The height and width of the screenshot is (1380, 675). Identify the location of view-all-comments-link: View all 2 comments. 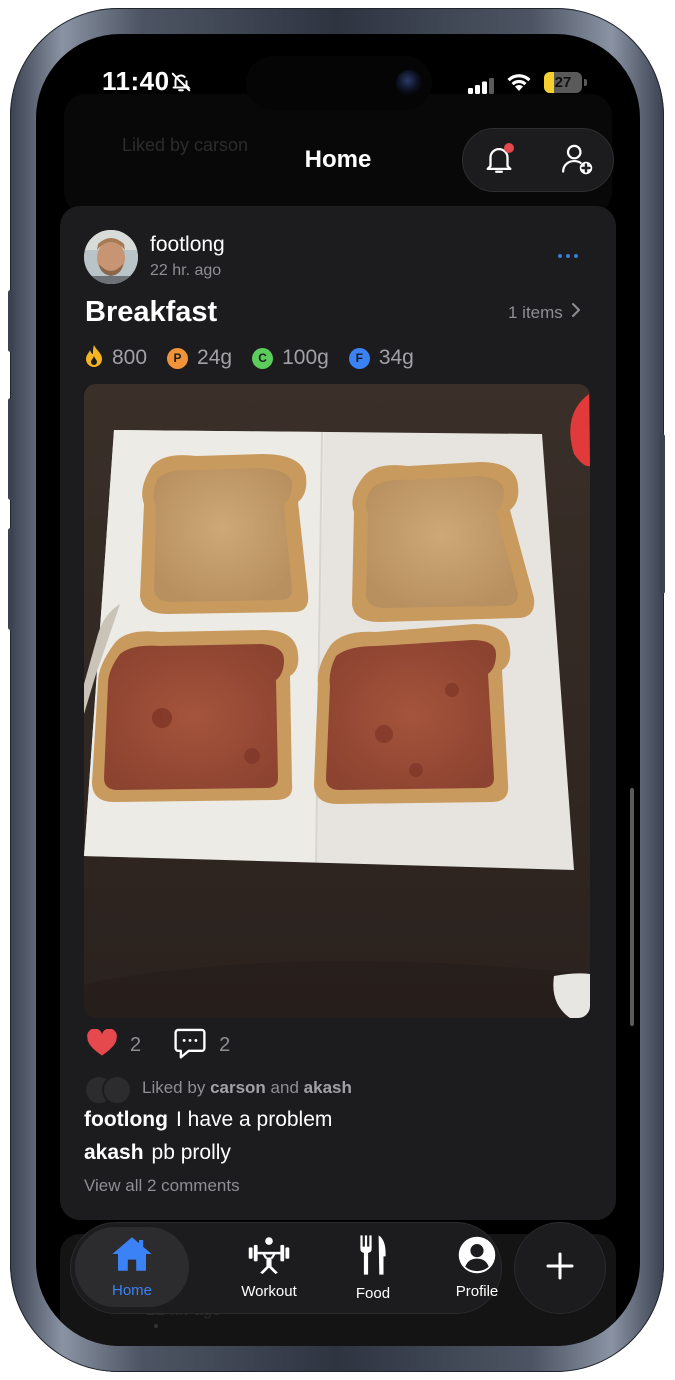
(162, 1186).